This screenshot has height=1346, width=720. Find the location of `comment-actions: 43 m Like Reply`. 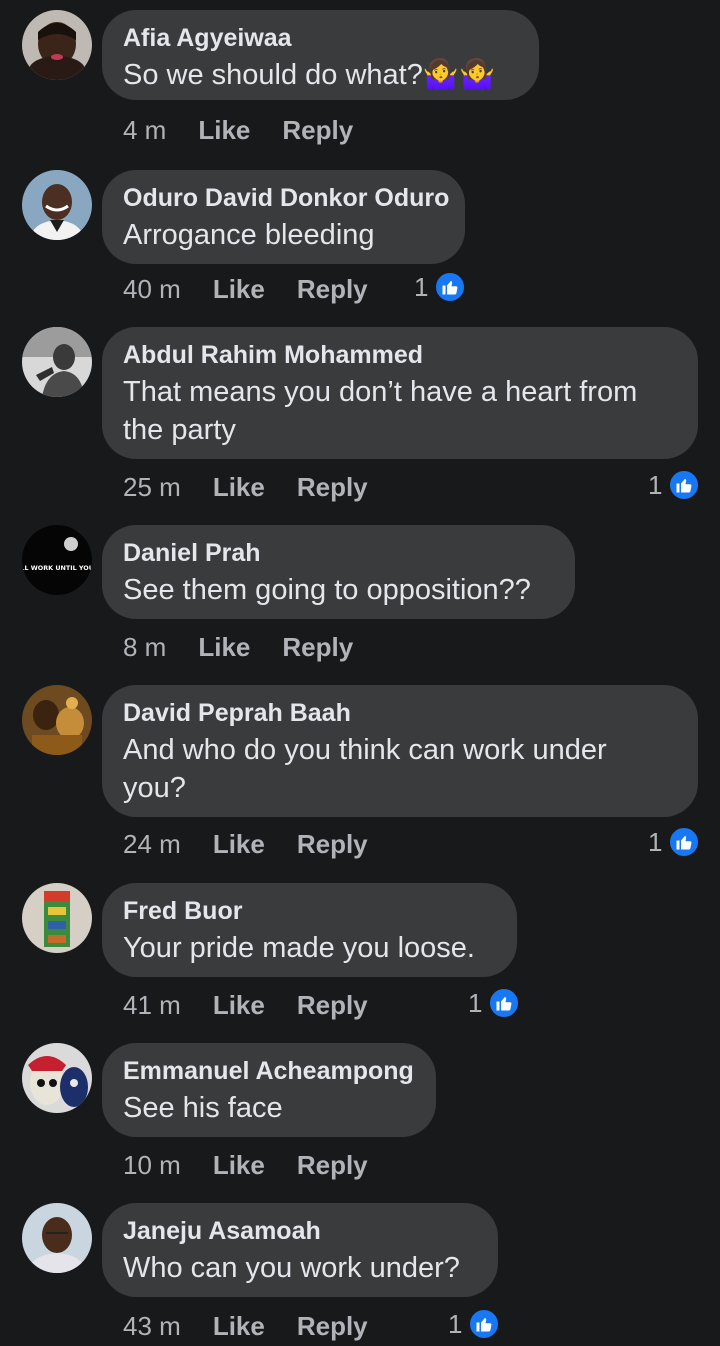

comment-actions: 43 m Like Reply is located at coordinates (245, 1326).